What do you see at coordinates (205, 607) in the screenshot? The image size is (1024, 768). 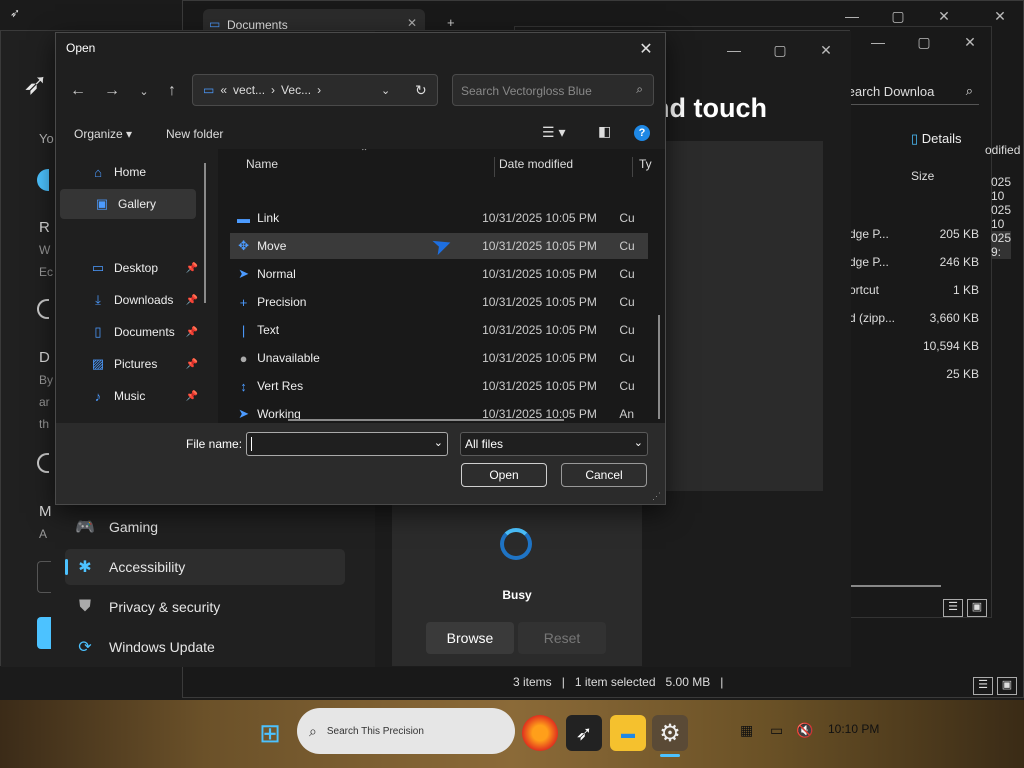 I see `sidebar-item-privacy-security: ⛊ Privacy & security` at bounding box center [205, 607].